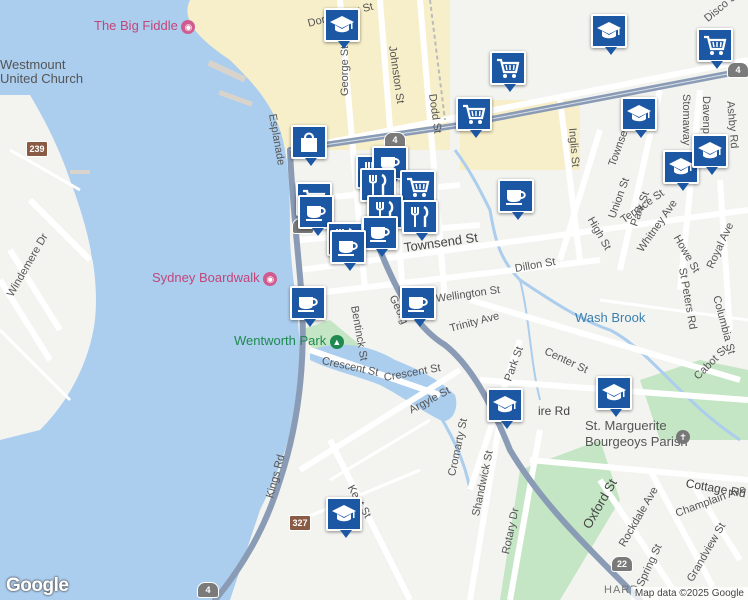 The width and height of the screenshot is (748, 600). Describe the element at coordinates (554, 411) in the screenshot. I see `street-label: ire Rd` at that location.